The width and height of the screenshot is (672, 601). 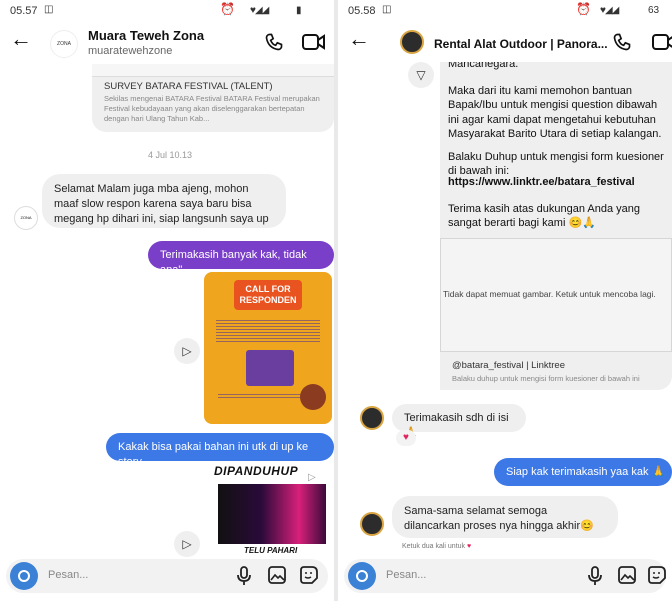 I want to click on message-sent: Terimakasih banyak kak, tidak apa", so click(x=241, y=258).